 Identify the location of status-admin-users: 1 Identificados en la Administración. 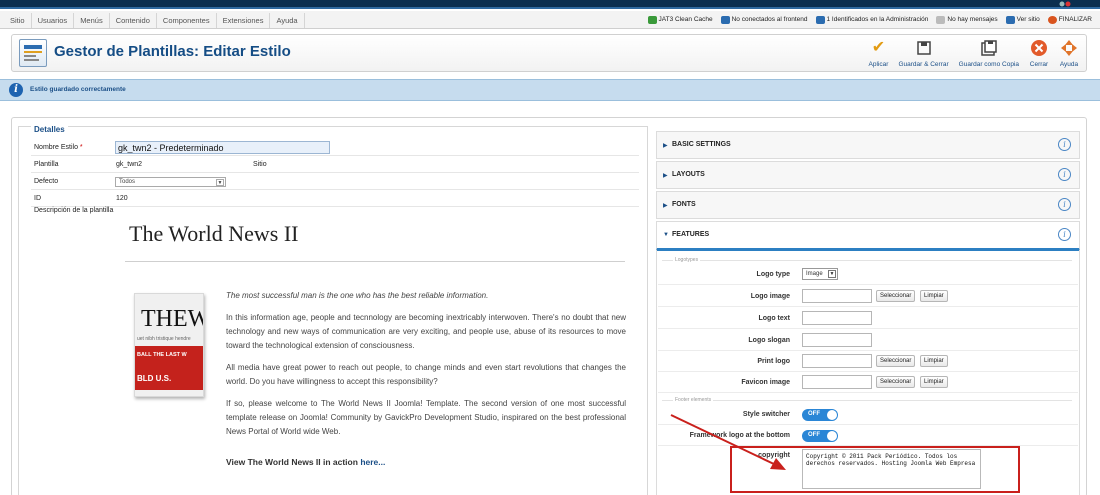
(871, 19).